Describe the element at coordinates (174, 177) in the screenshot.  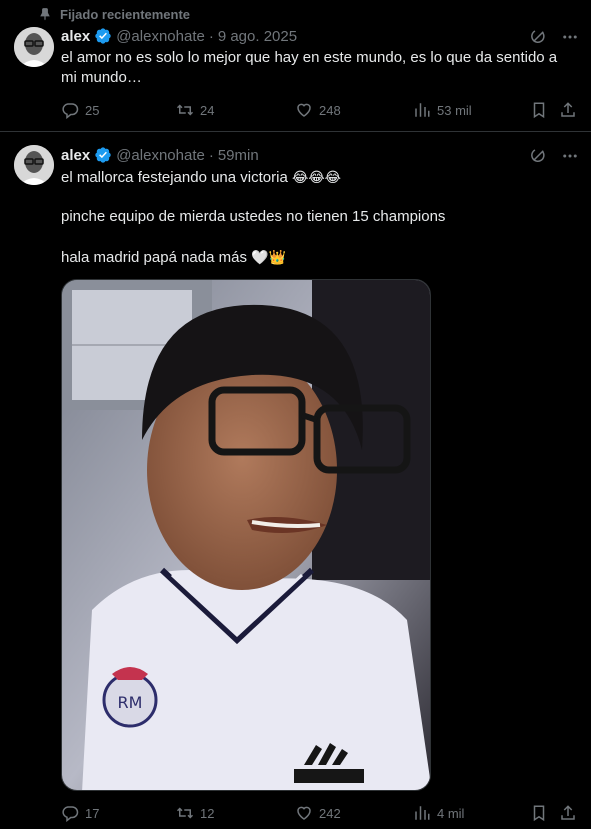
I see `tweet-text: el mallorca festejando una victoria` at that location.